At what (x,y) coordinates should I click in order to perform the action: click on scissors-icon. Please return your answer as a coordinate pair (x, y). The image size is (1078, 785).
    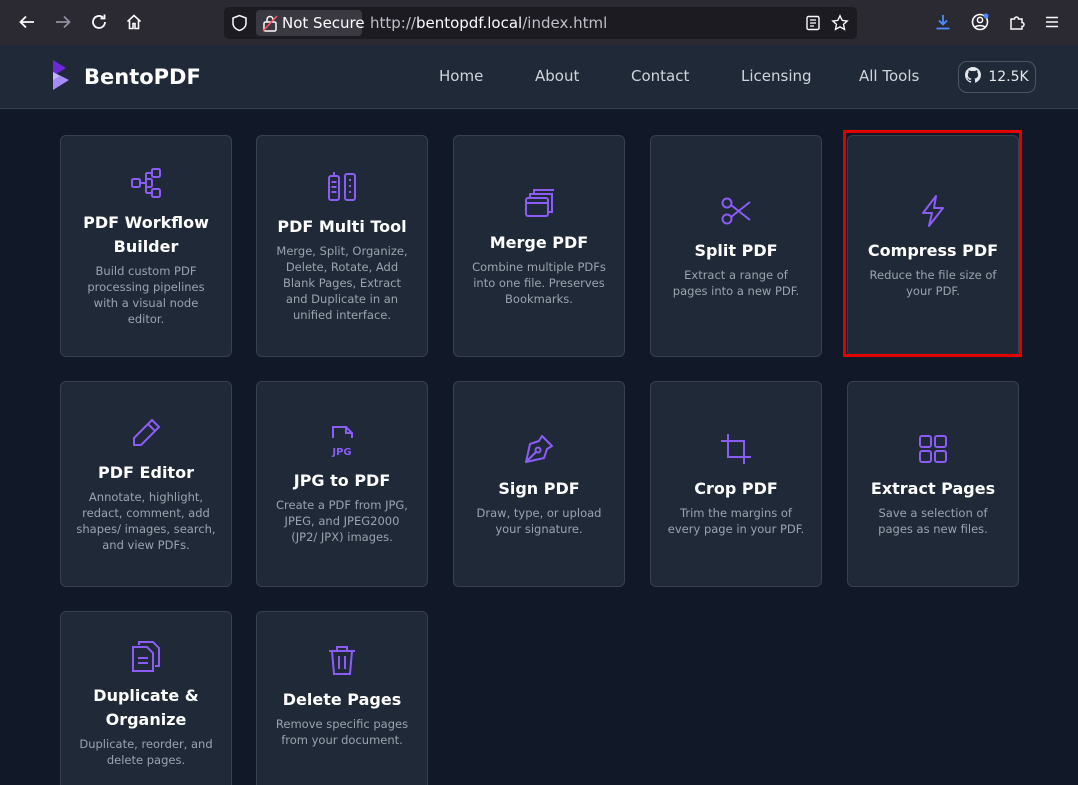
    Looking at the image, I should click on (736, 211).